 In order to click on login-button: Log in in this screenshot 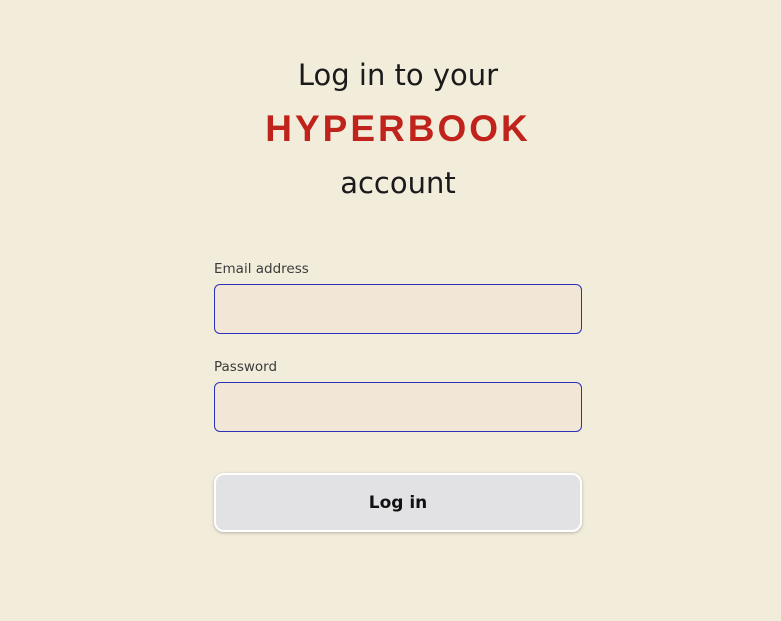, I will do `click(398, 502)`.